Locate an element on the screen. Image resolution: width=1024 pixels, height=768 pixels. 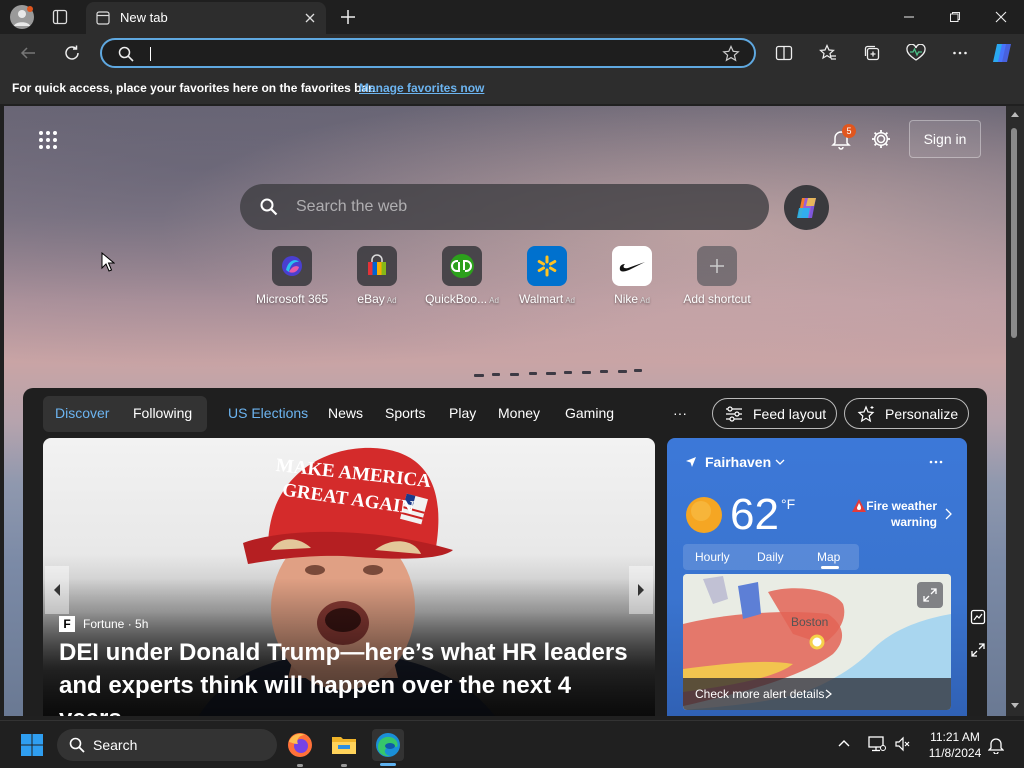
weather-location: Fairhaven is located at coordinates (738, 462).